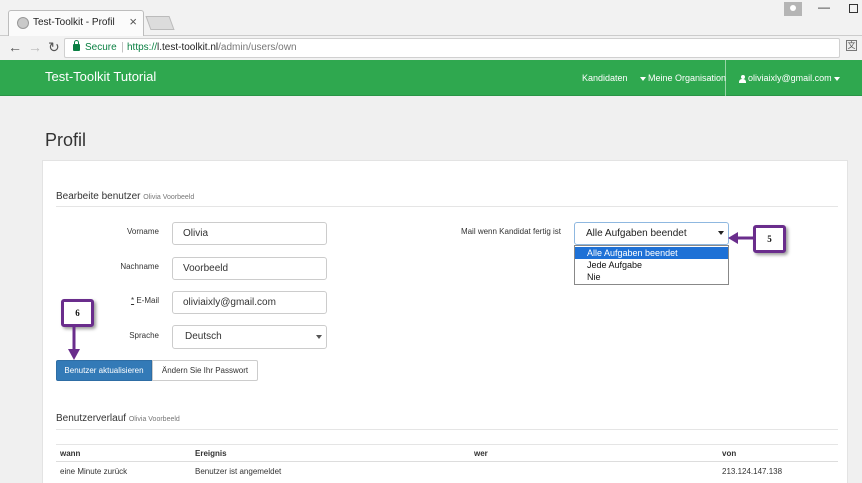 This screenshot has height=483, width=862. Describe the element at coordinates (651, 233) in the screenshot. I see `mail-select: Alle Aufgaben beendet` at that location.